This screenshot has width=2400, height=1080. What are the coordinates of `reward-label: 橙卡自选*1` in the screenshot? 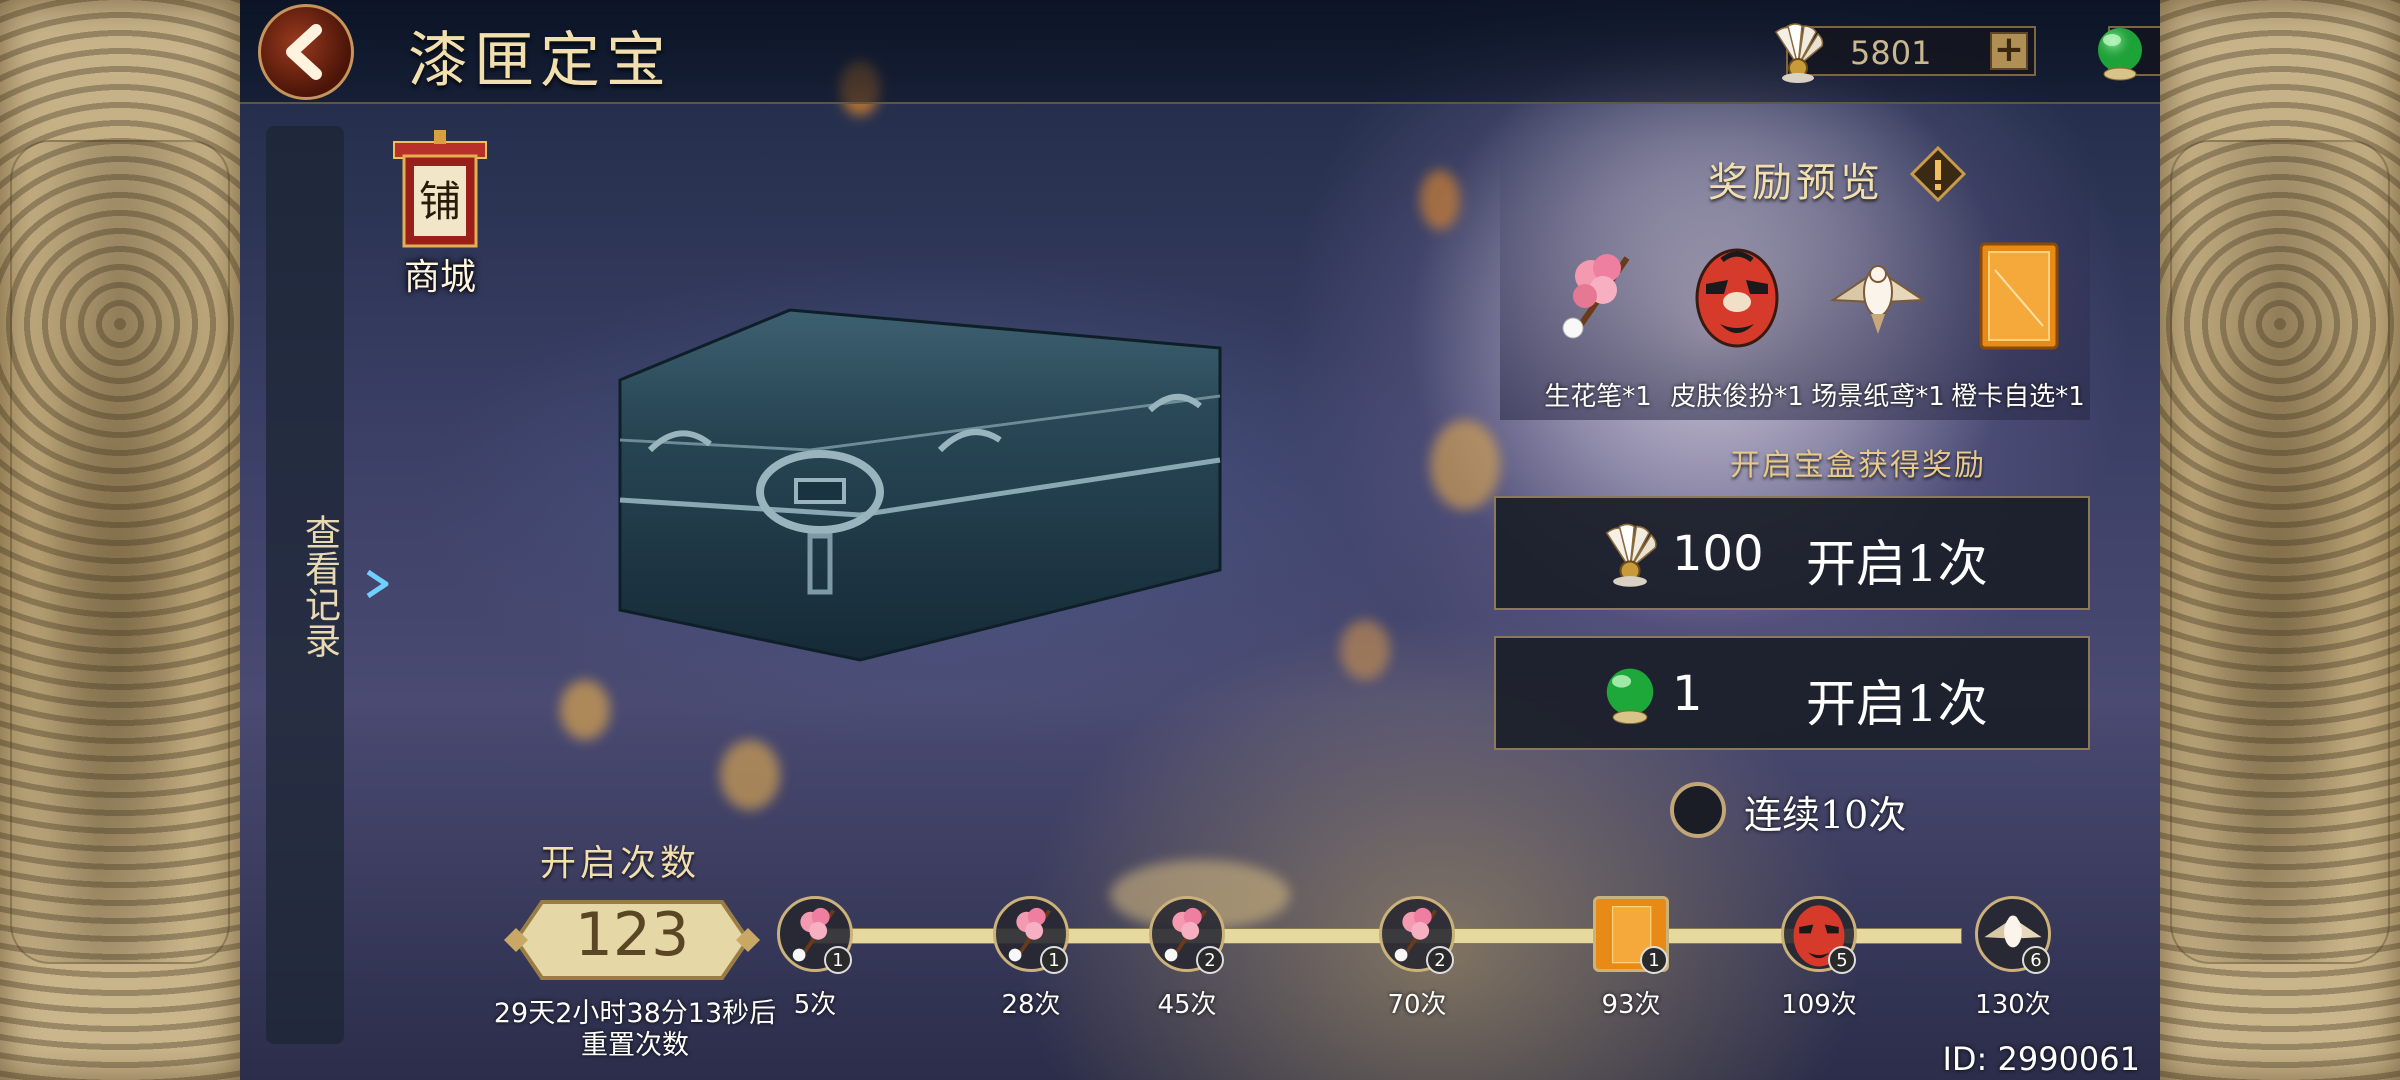 It's located at (2018, 397).